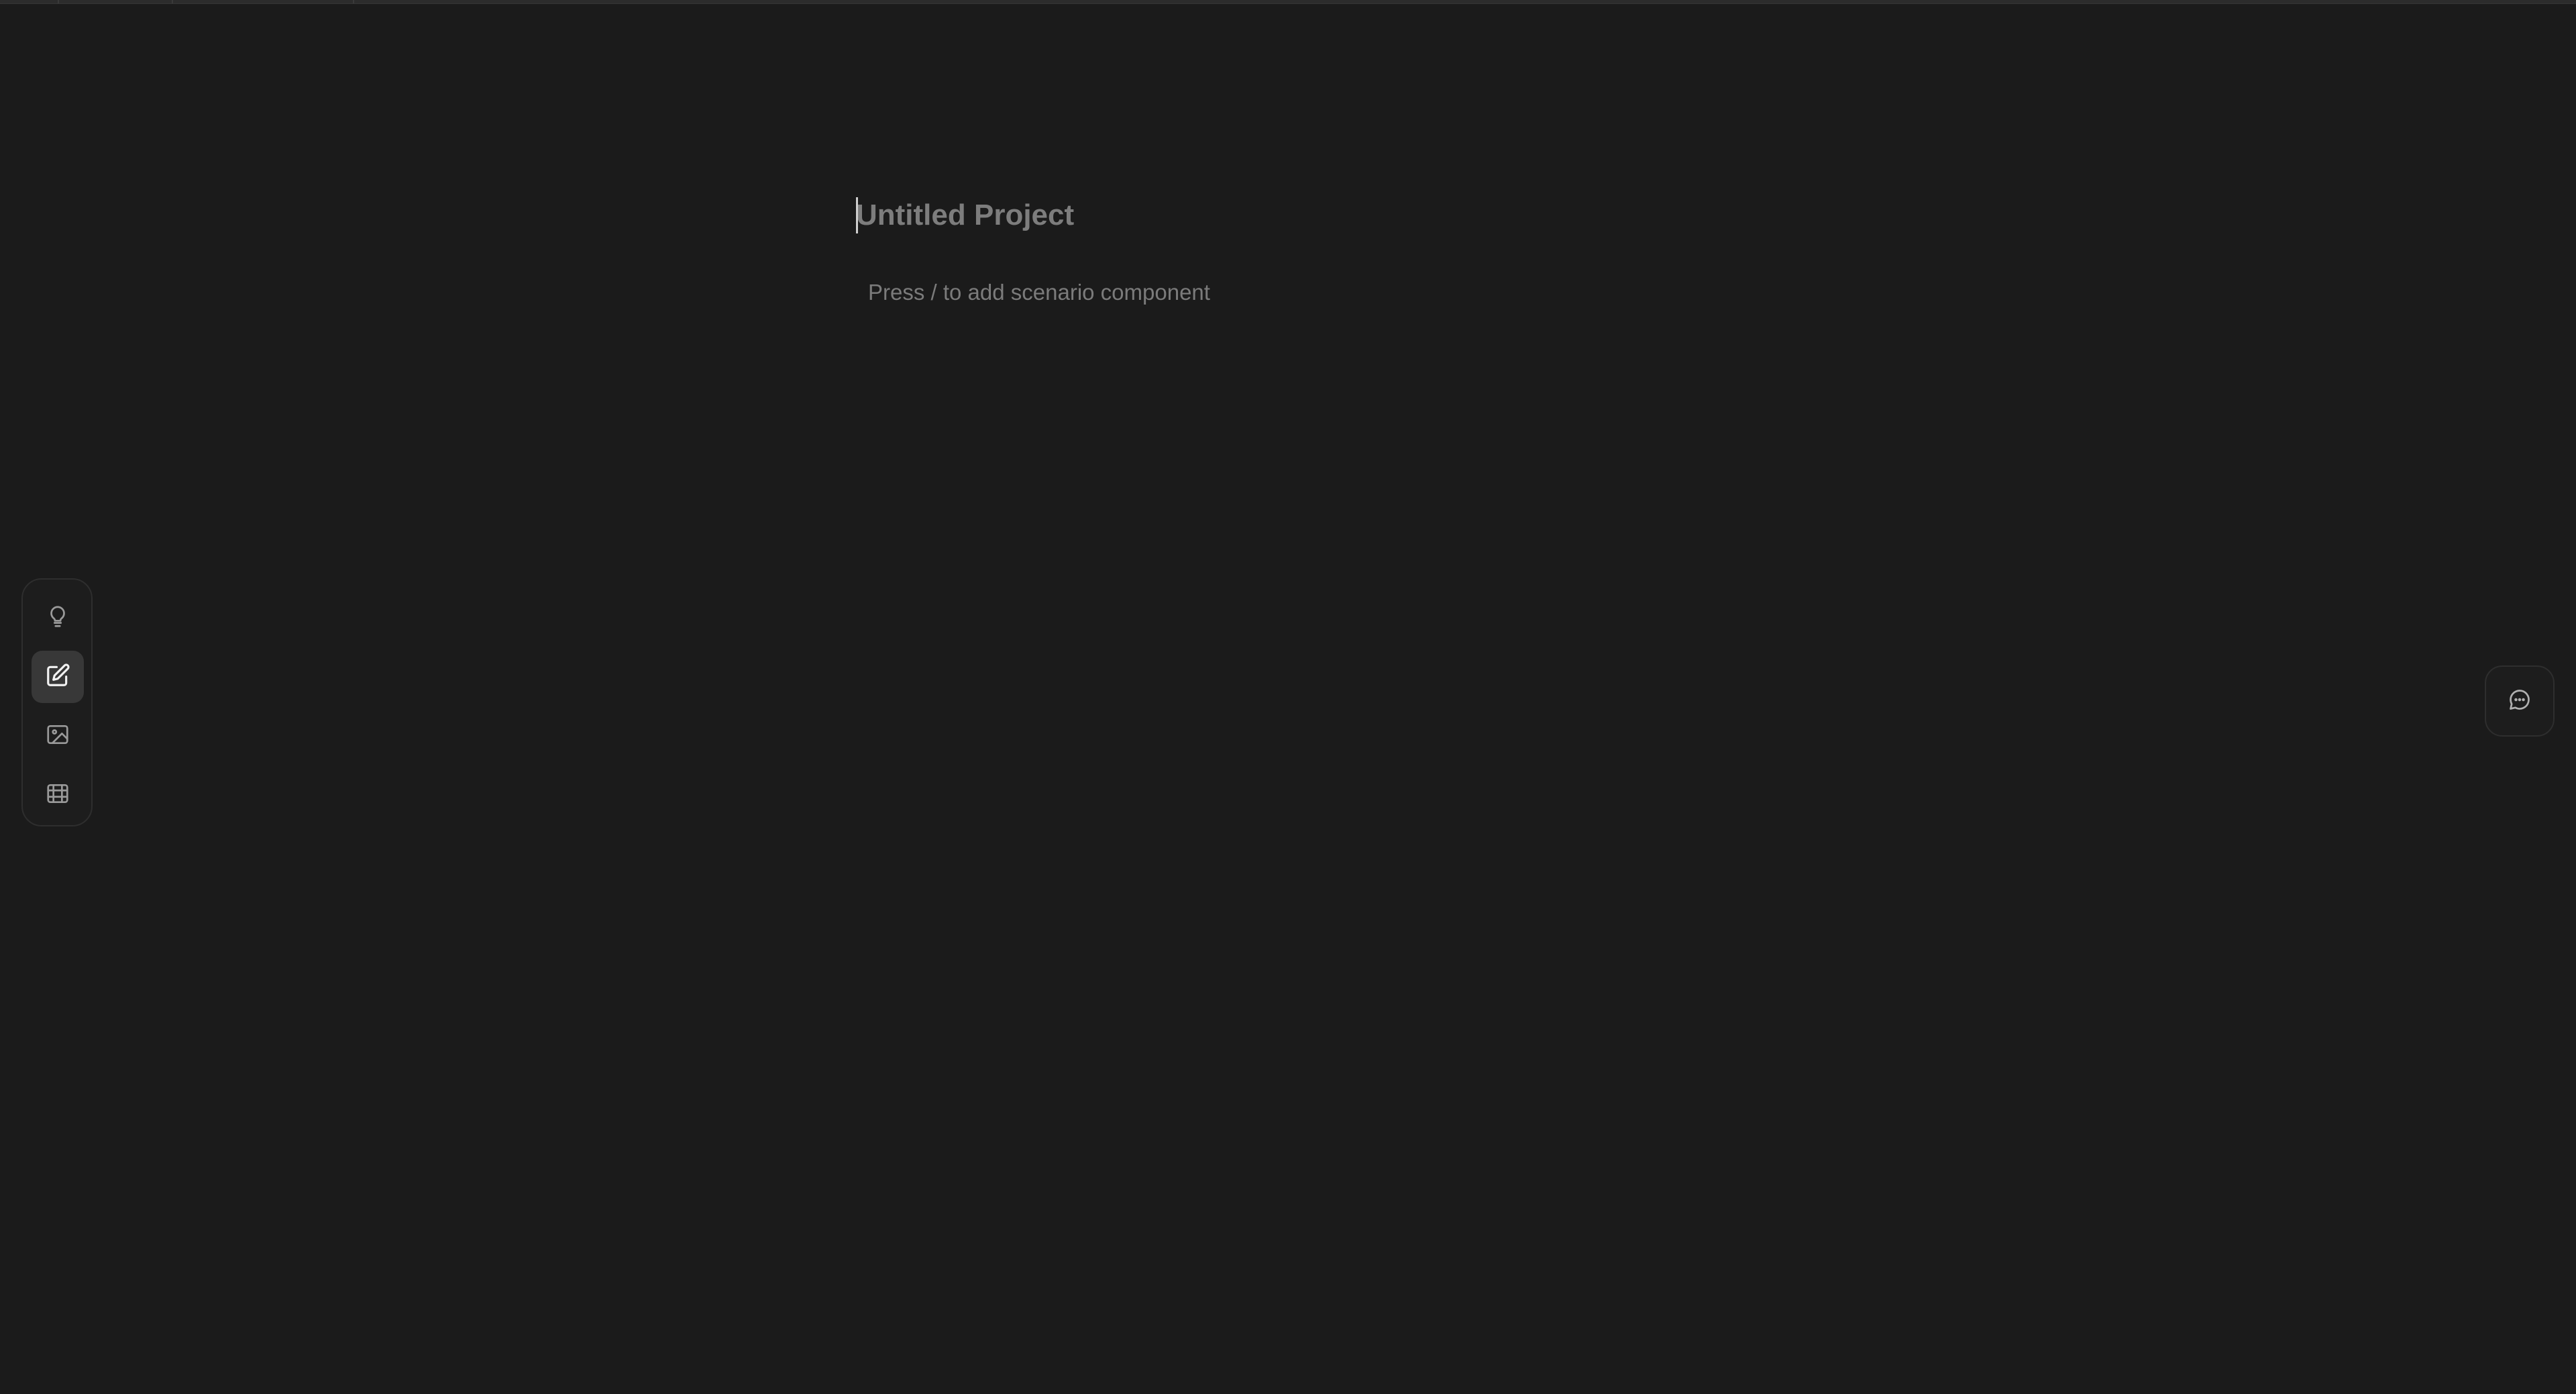 This screenshot has width=2576, height=1394. I want to click on ideas-button, so click(58, 618).